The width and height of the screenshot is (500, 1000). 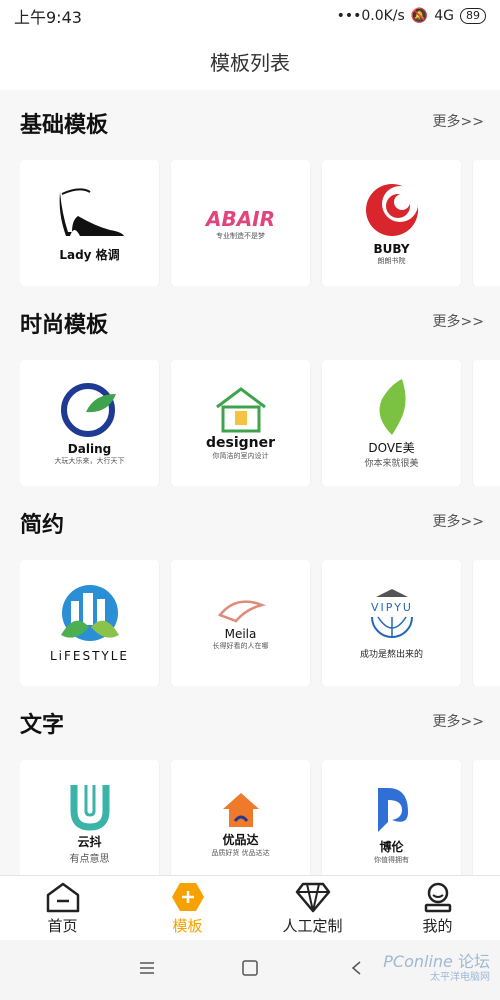 What do you see at coordinates (392, 809) in the screenshot?
I see `b-logo-icon` at bounding box center [392, 809].